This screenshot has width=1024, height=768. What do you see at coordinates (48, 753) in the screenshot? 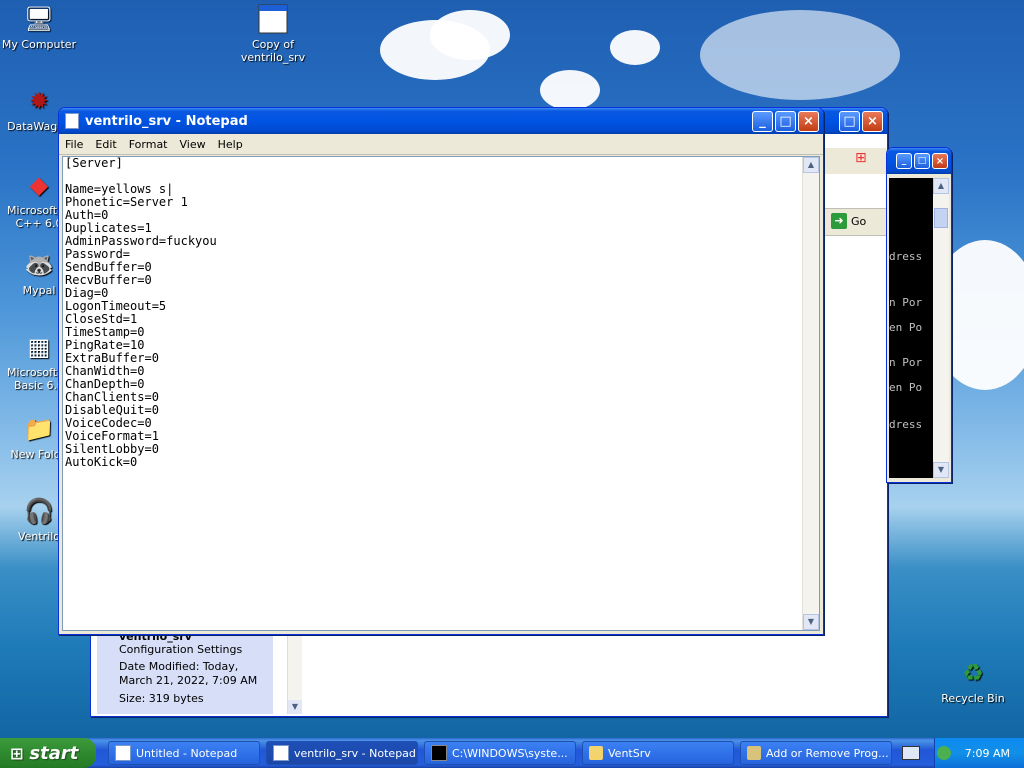
I see `start-button: ⊞ start` at bounding box center [48, 753].